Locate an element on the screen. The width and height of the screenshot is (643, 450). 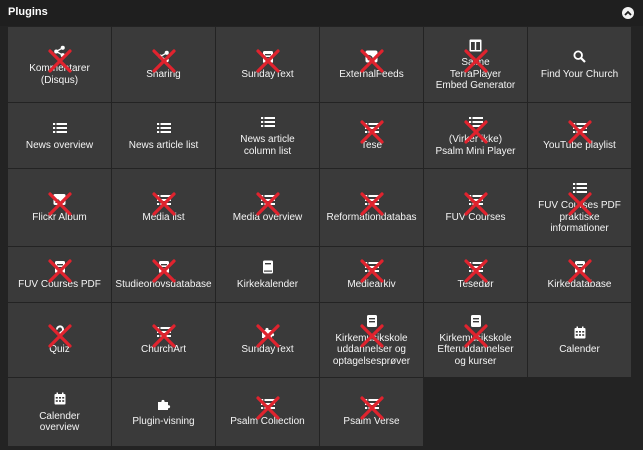
plugin-tile-media-list: Media list is located at coordinates (163, 207).